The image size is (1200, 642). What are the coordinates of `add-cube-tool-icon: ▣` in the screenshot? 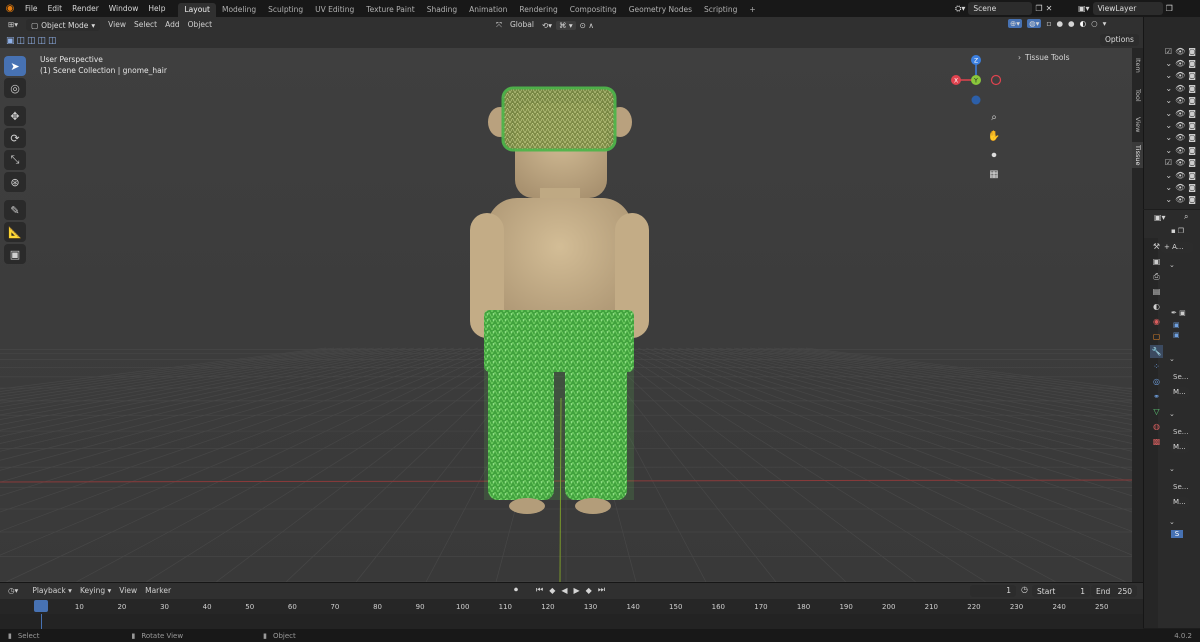 It's located at (15, 254).